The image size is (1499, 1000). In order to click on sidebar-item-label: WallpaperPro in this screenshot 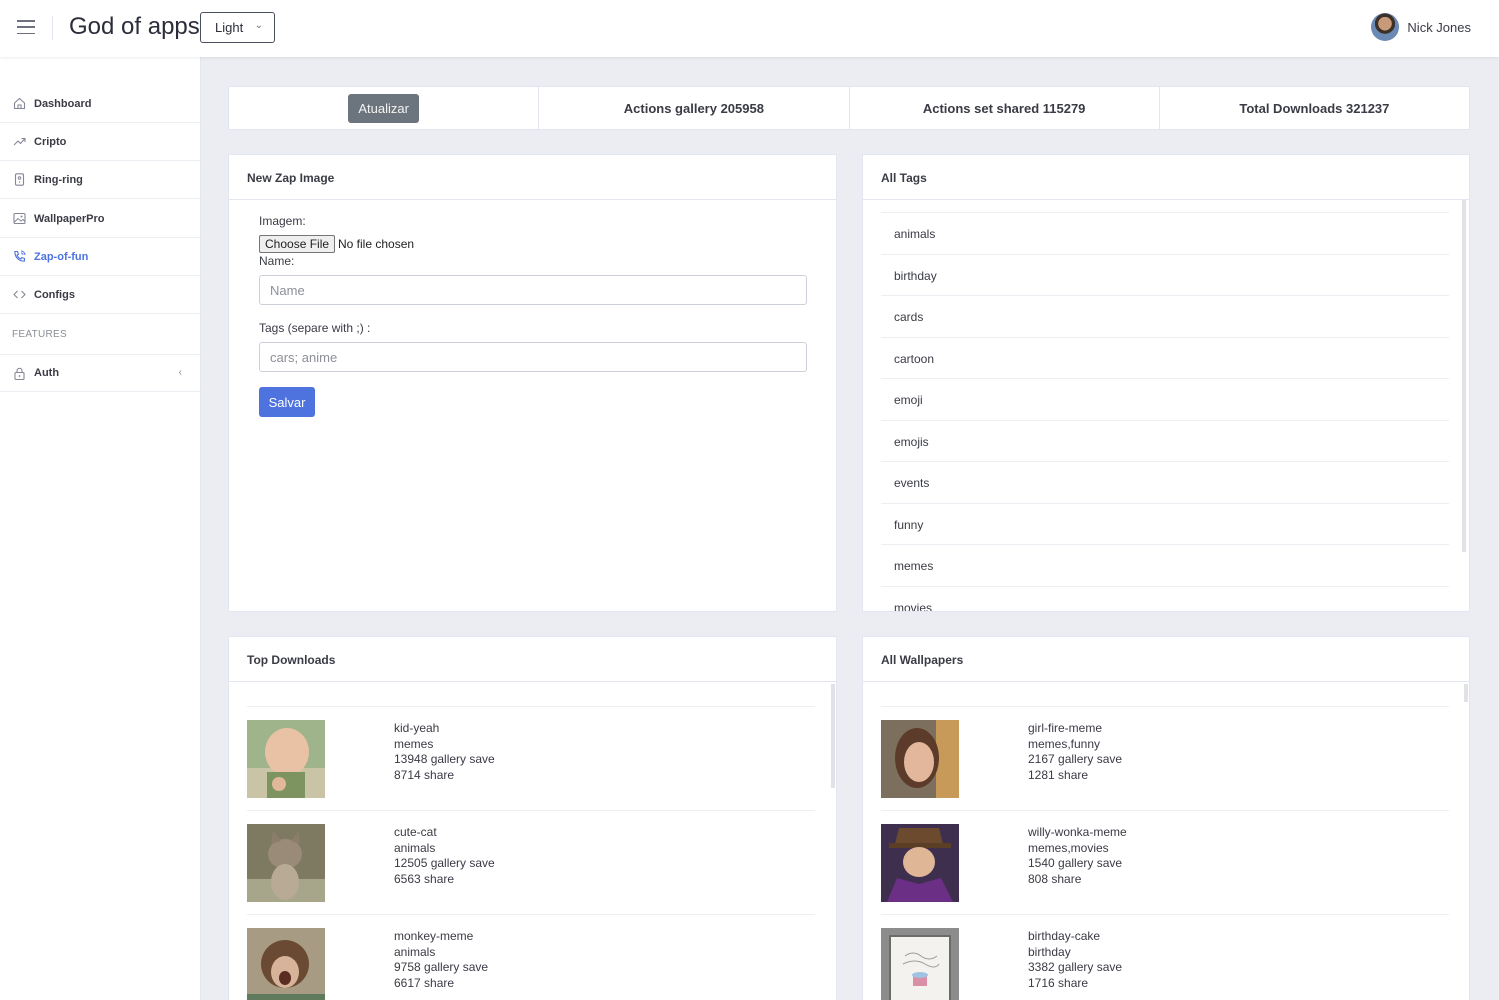, I will do `click(69, 218)`.